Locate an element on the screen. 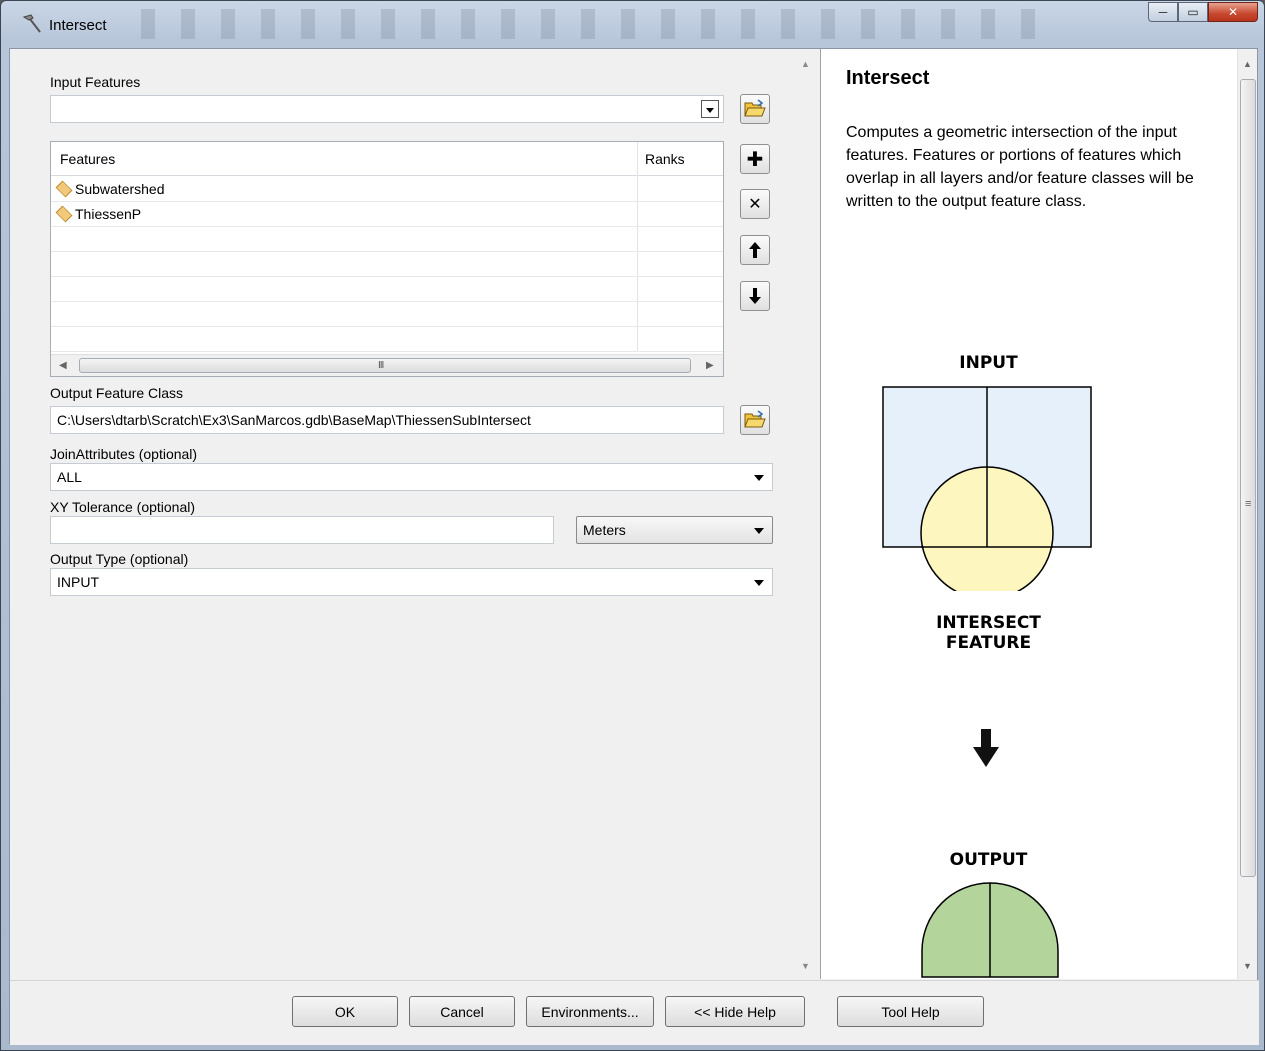  parameters-vertical-scrollbar: ▲ ▼ is located at coordinates (806, 514).